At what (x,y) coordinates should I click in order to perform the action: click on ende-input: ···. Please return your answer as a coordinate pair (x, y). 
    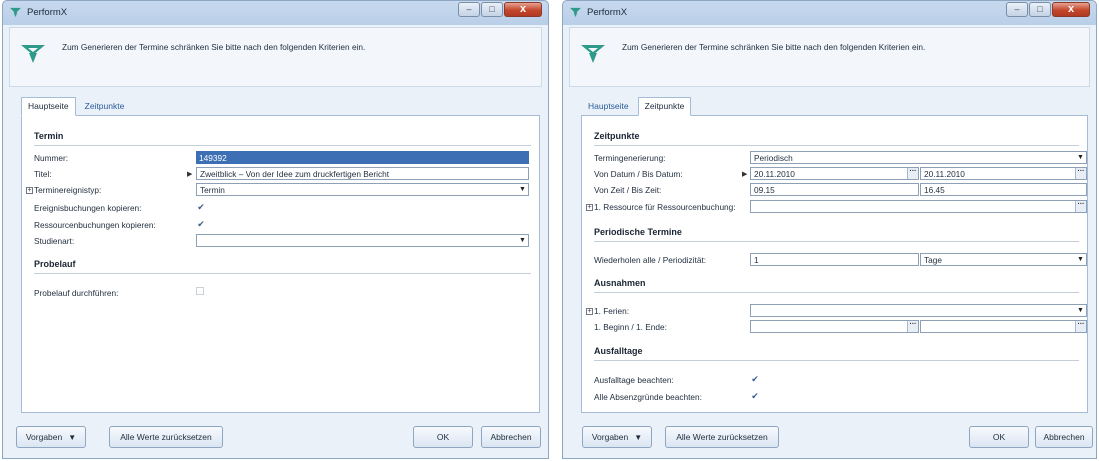
    Looking at the image, I should click on (1003, 326).